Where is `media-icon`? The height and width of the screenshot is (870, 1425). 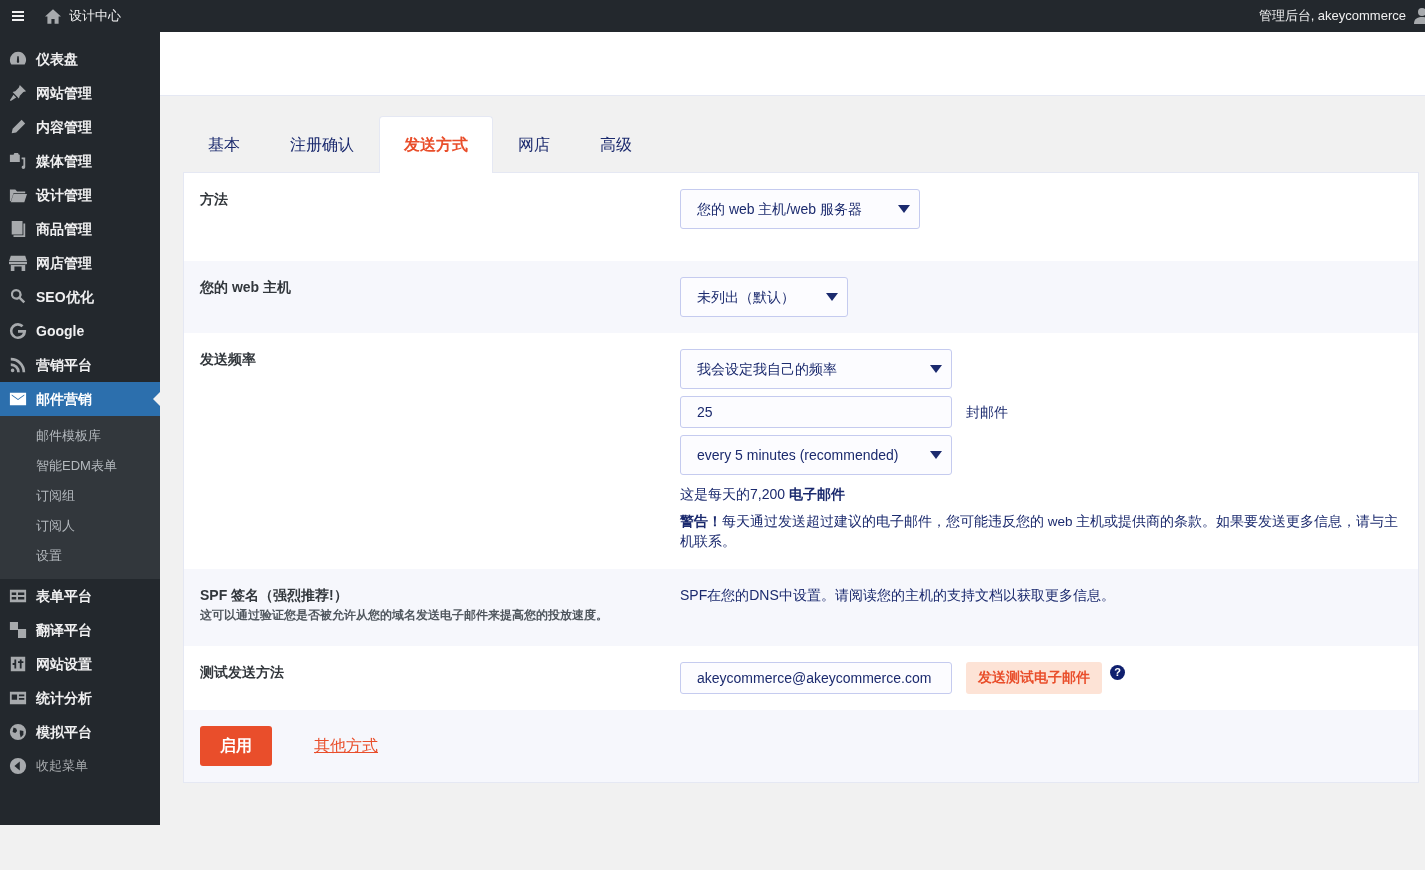 media-icon is located at coordinates (18, 161).